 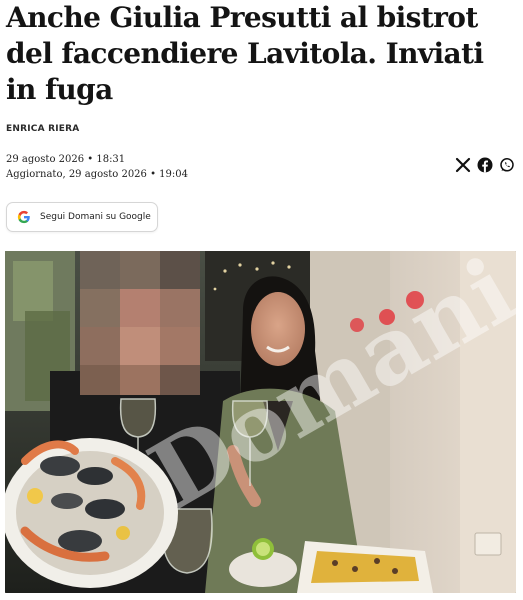 What do you see at coordinates (507, 165) in the screenshot?
I see `whatsapp-icon` at bounding box center [507, 165].